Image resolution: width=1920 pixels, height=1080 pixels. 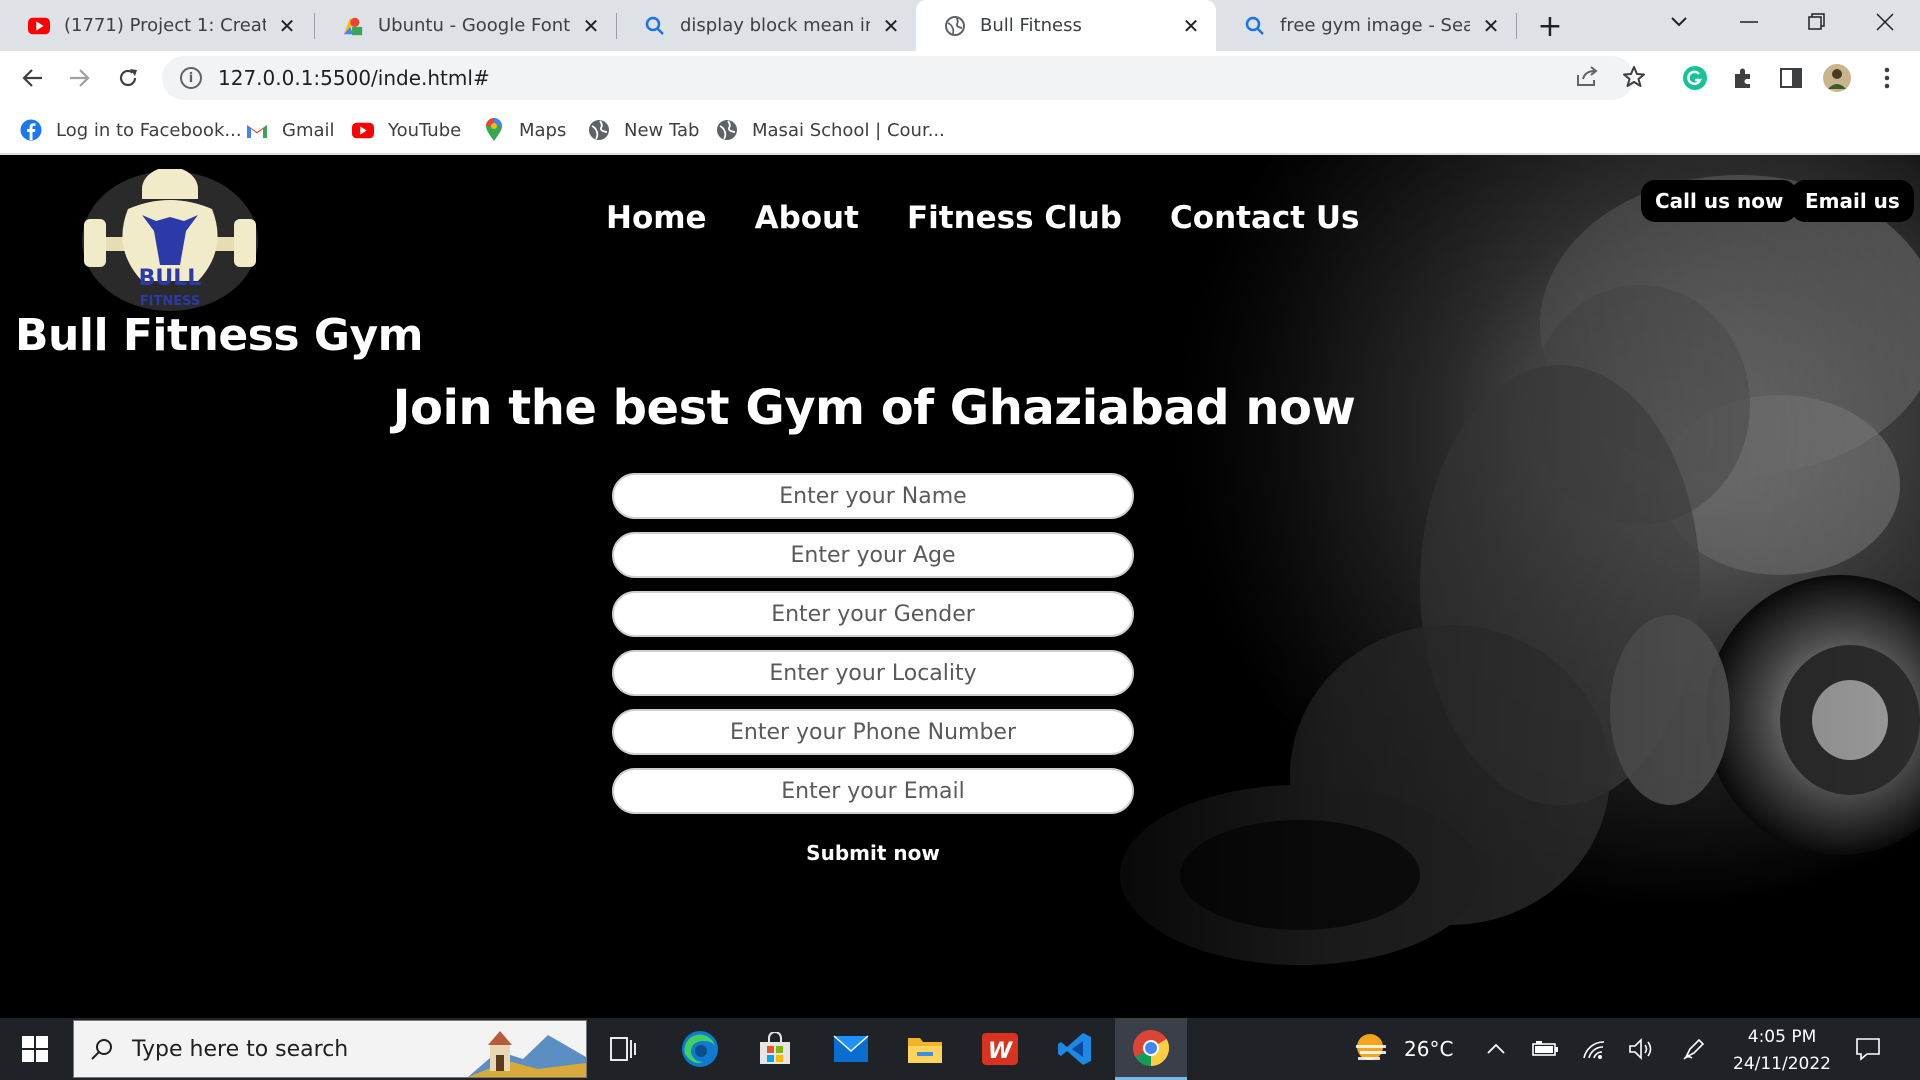 I want to click on facebook-icon, so click(x=31, y=130).